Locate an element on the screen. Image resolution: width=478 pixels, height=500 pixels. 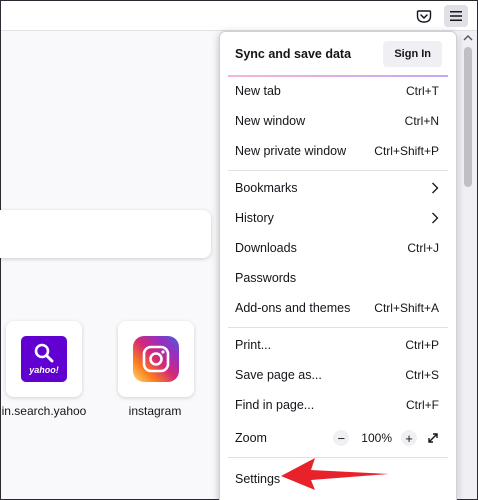
scroll-up-icon is located at coordinates (468, 38).